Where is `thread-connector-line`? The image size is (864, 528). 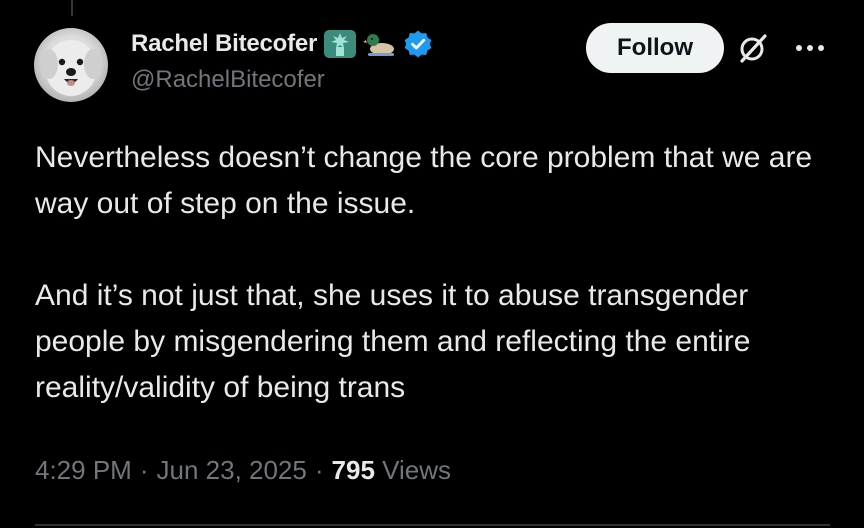 thread-connector-line is located at coordinates (72, 8).